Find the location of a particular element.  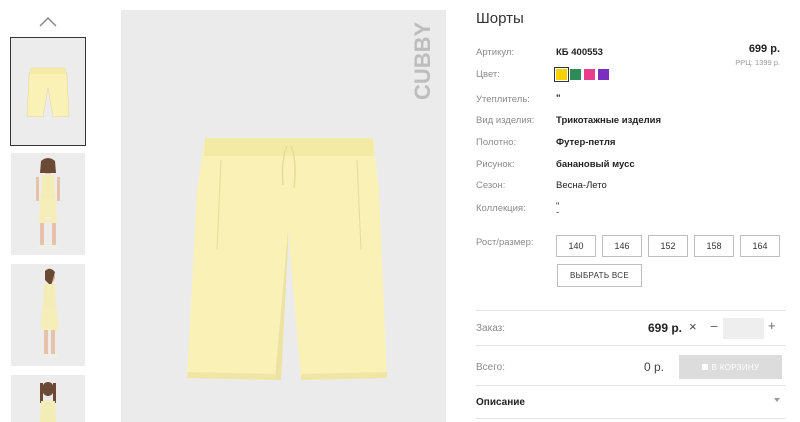

quantity-decrease-button: − is located at coordinates (714, 326).